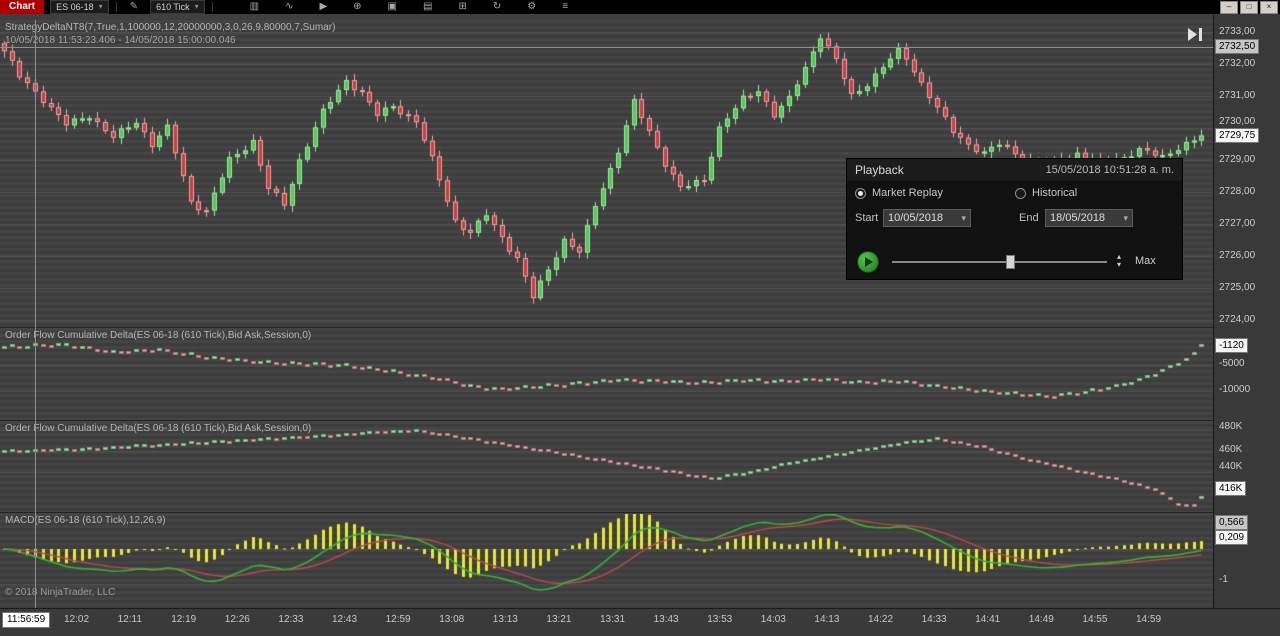  Describe the element at coordinates (392, 7) in the screenshot. I see `snapshot-icon: ▣` at that location.